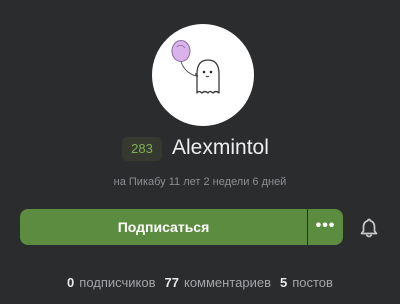 Image resolution: width=400 pixels, height=304 pixels. Describe the element at coordinates (163, 227) in the screenshot. I see `subscribe-button: Подписаться` at that location.